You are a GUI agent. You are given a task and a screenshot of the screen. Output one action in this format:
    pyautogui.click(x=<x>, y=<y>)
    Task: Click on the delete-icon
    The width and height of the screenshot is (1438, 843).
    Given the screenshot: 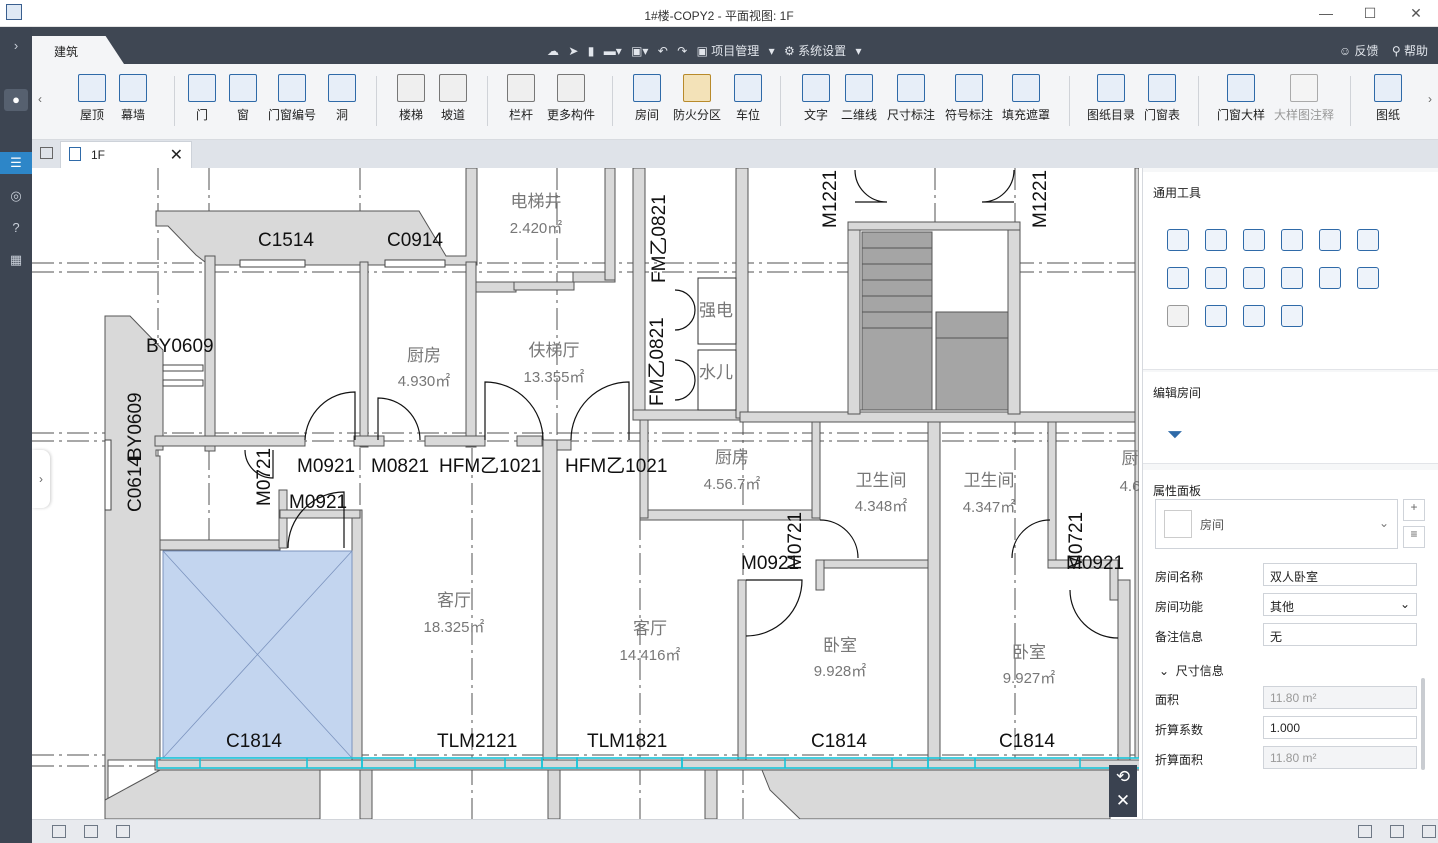 What is the action you would take?
    pyautogui.click(x=1178, y=316)
    